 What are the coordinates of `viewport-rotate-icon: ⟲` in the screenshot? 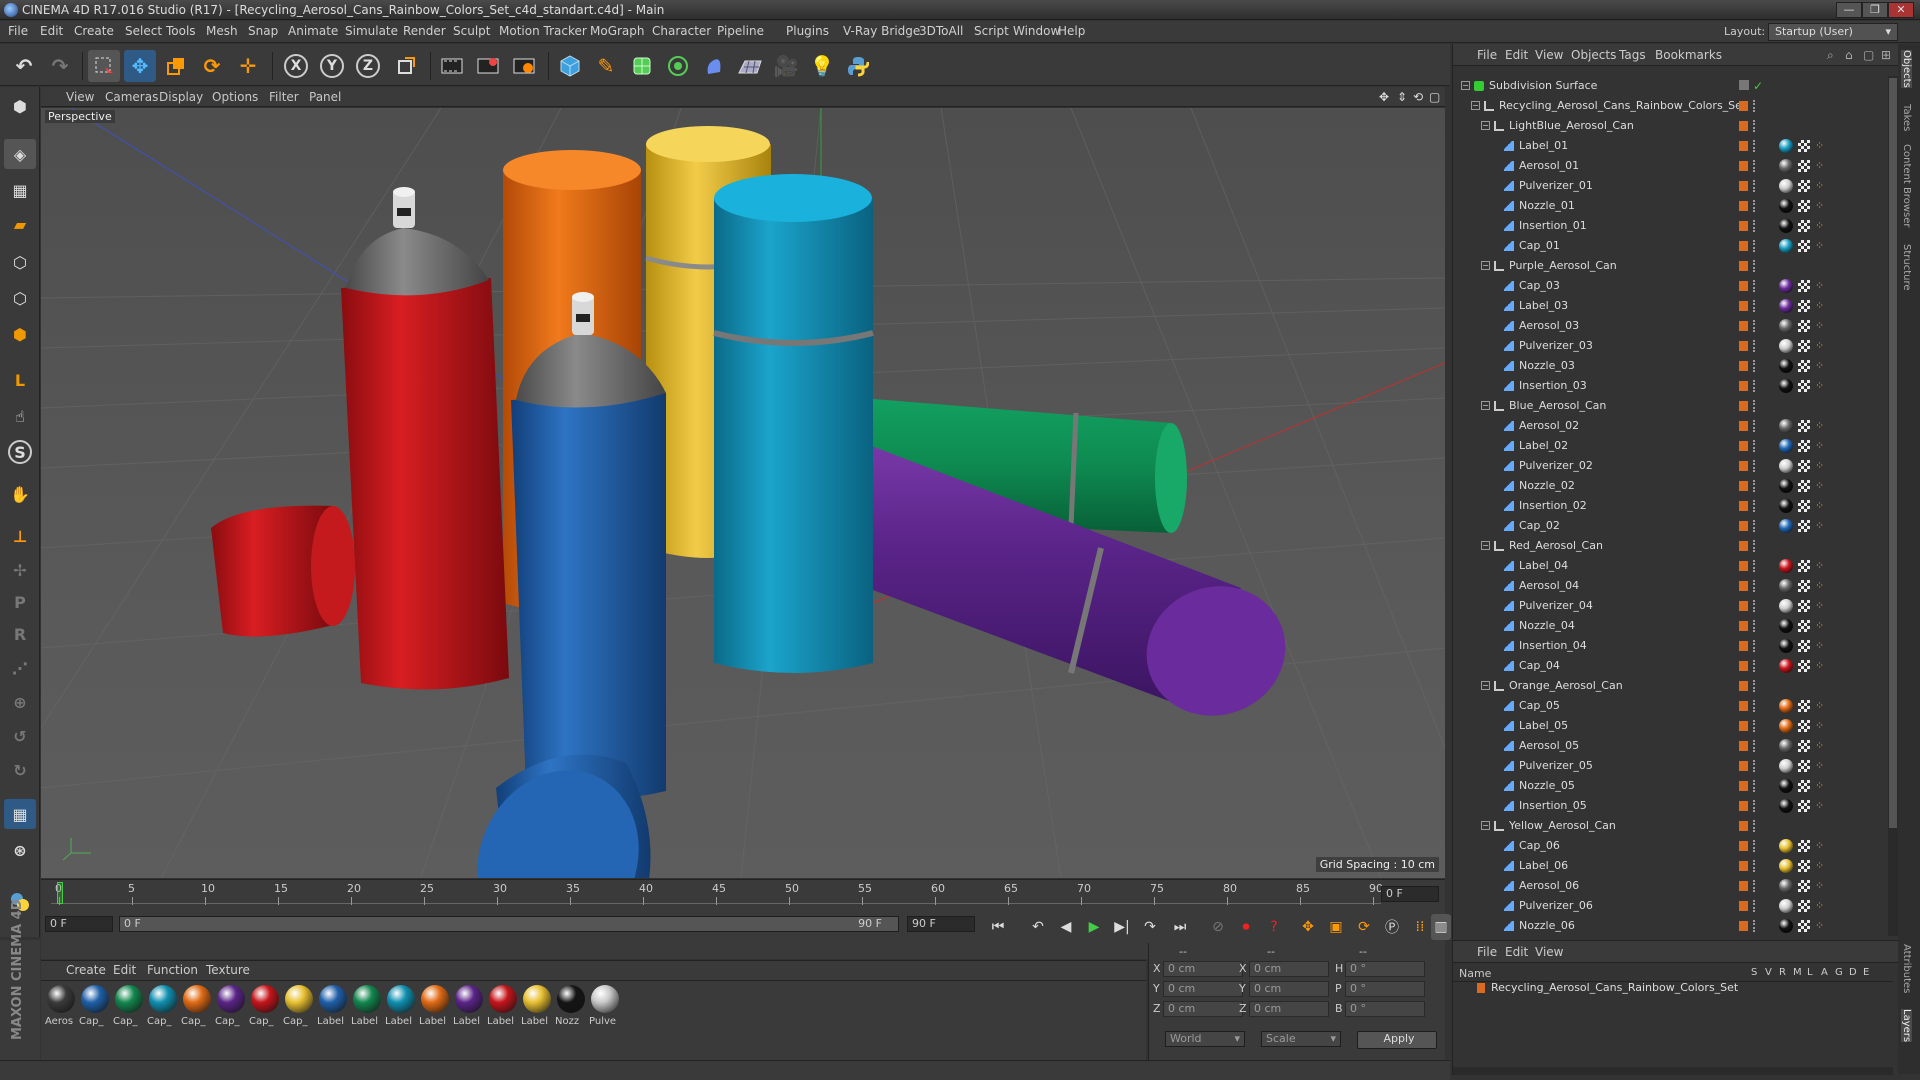 It's located at (1418, 97).